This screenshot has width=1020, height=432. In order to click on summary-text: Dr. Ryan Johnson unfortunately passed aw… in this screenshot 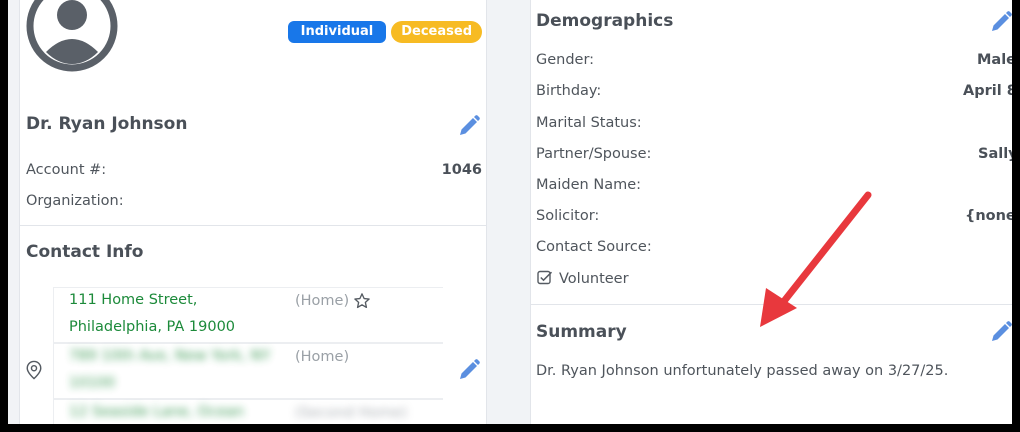, I will do `click(742, 371)`.